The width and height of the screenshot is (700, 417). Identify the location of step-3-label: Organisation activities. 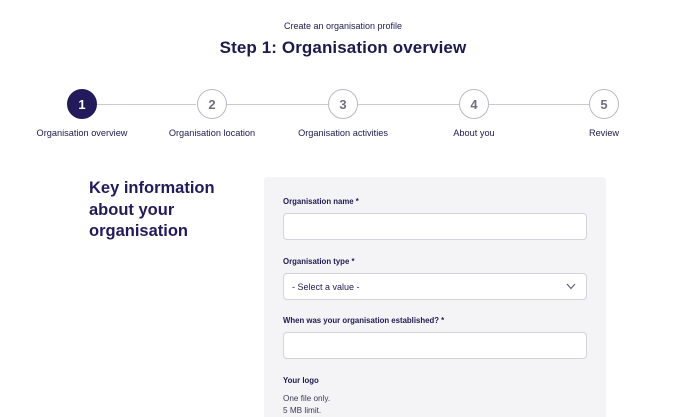
(343, 133).